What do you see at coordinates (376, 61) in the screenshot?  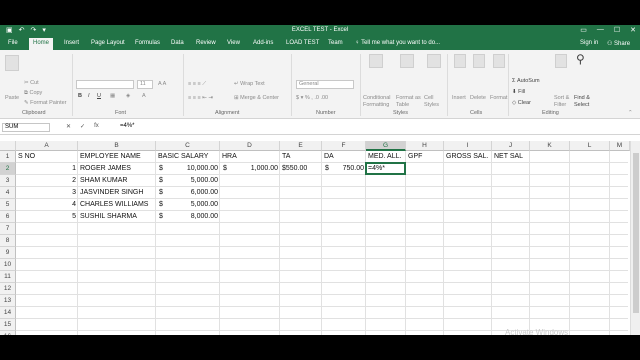 I see `conditional-formatting-icon` at bounding box center [376, 61].